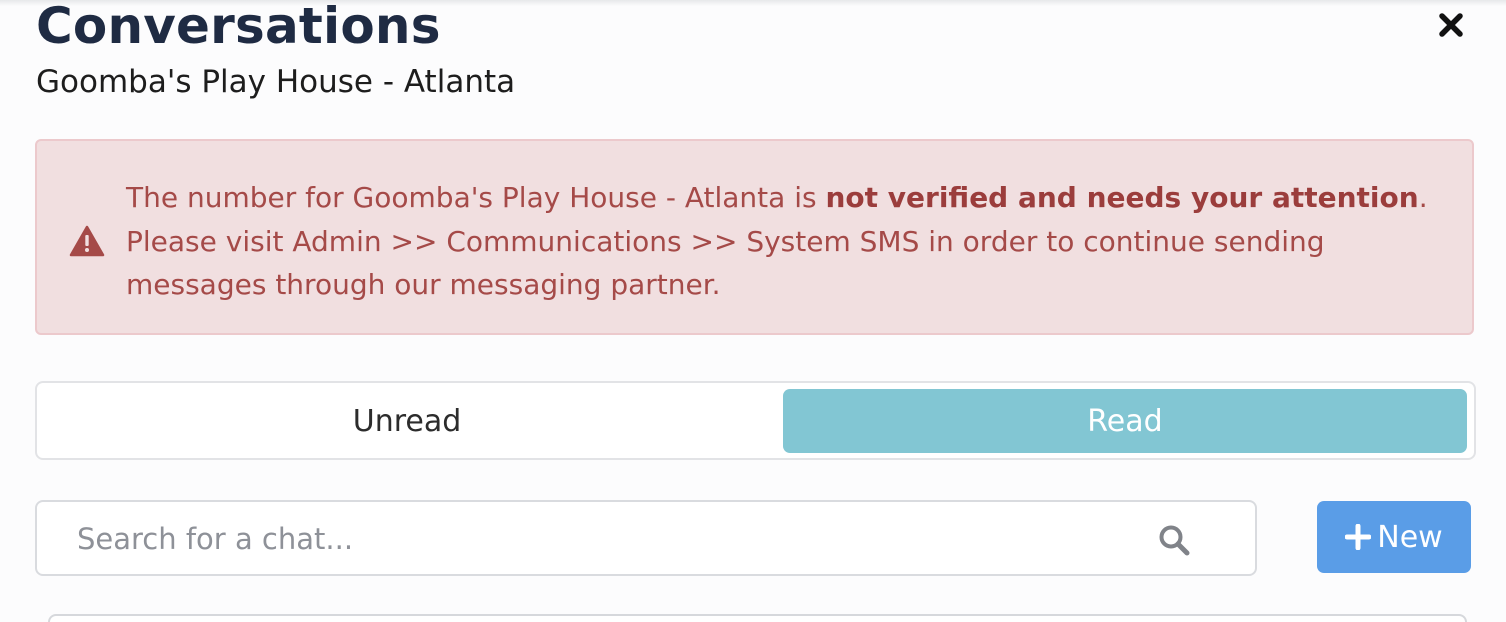 The image size is (1506, 622). I want to click on plus-icon, so click(1358, 537).